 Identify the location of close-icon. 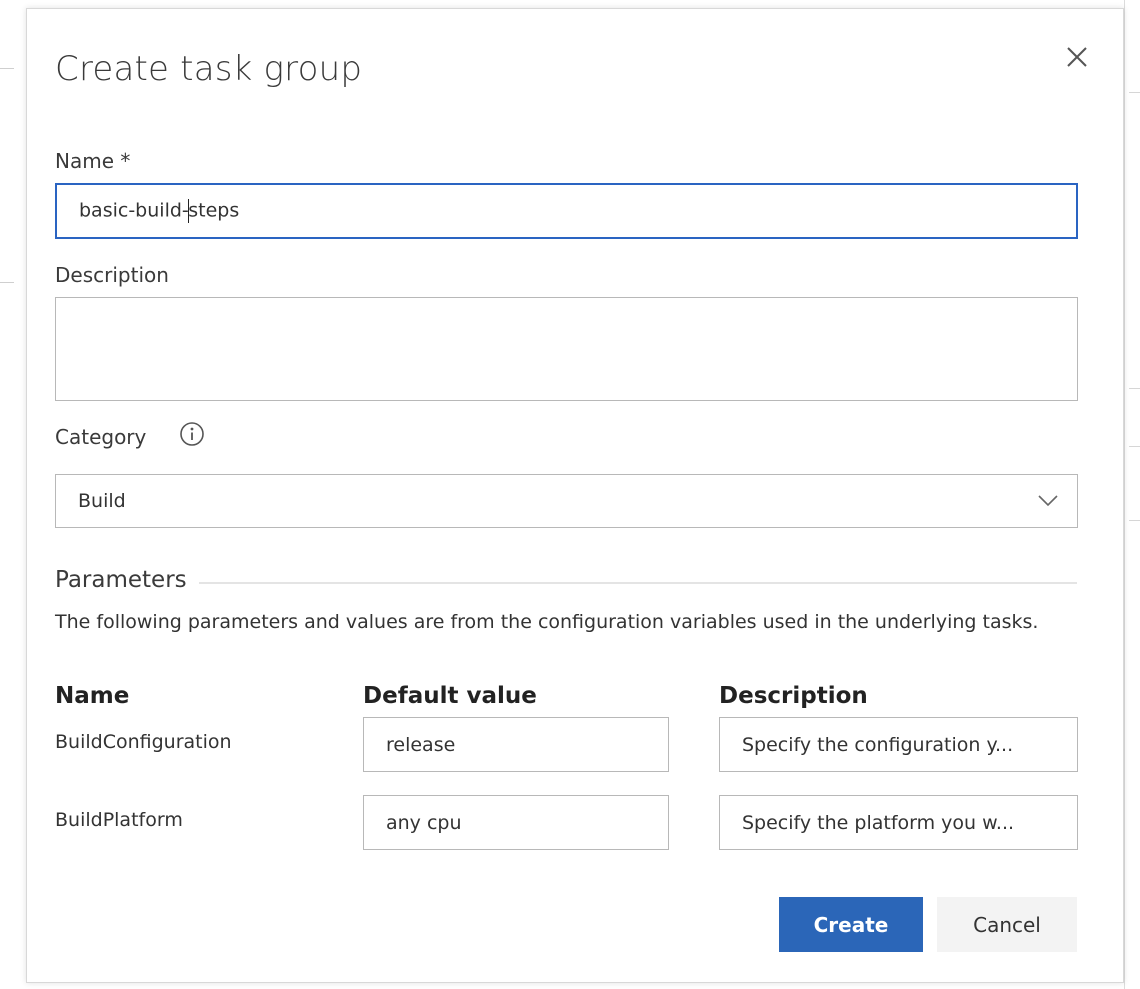
(1077, 57).